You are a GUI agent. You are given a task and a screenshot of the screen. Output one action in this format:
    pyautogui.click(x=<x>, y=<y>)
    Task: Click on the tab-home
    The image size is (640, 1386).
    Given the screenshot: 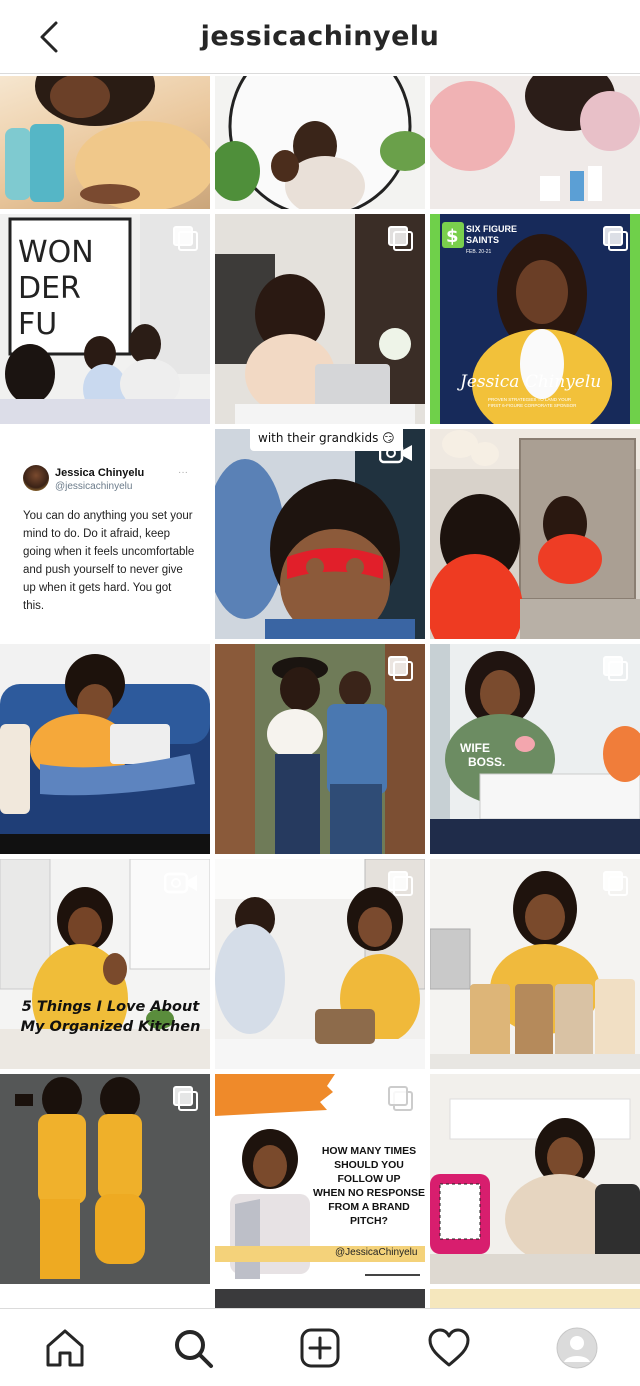 What is the action you would take?
    pyautogui.click(x=65, y=1348)
    